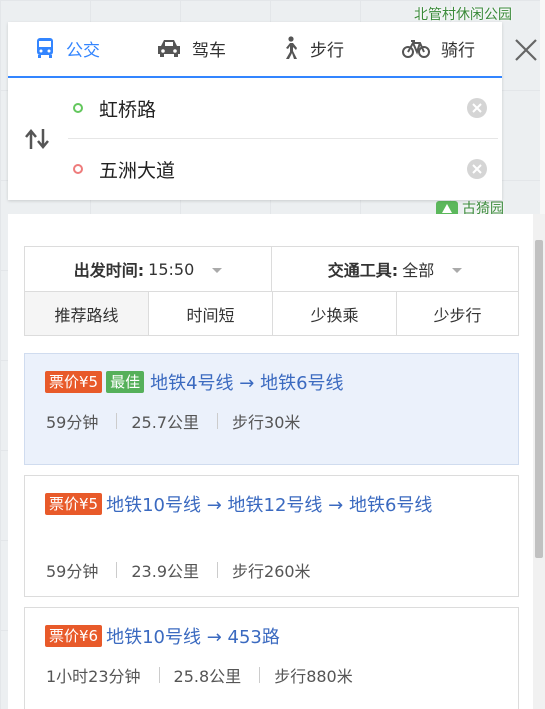 Image resolution: width=545 pixels, height=709 pixels. I want to click on tab-least-walking: 少步行, so click(457, 313).